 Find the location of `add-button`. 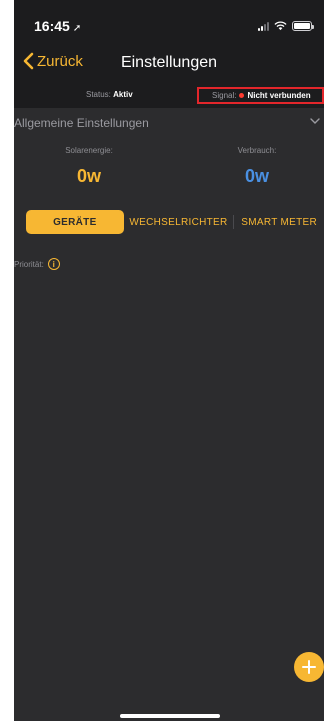

add-button is located at coordinates (309, 667).